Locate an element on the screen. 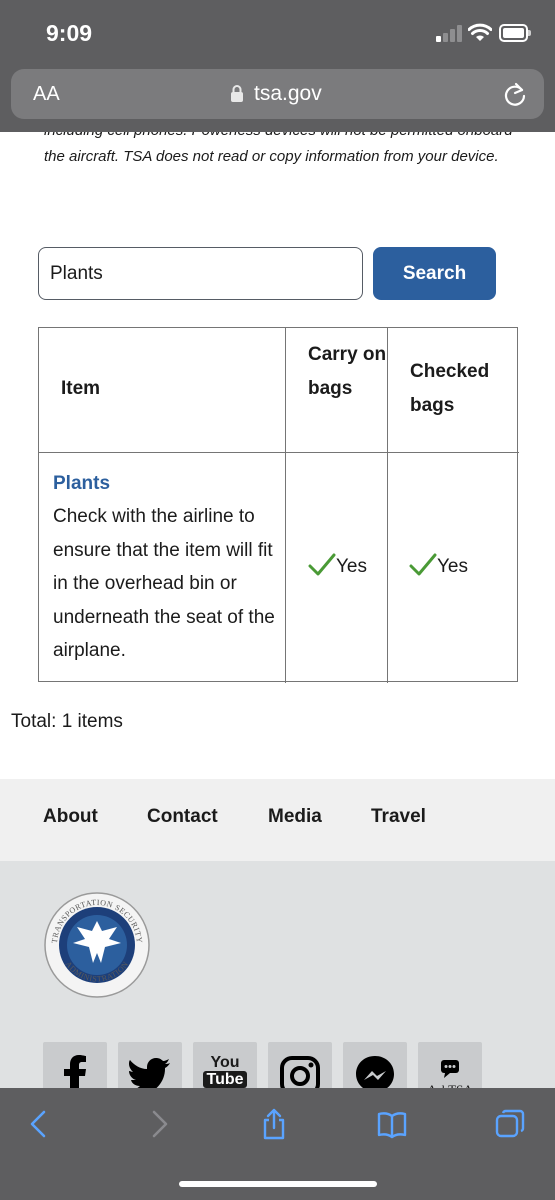  search-input: Plants is located at coordinates (200, 273).